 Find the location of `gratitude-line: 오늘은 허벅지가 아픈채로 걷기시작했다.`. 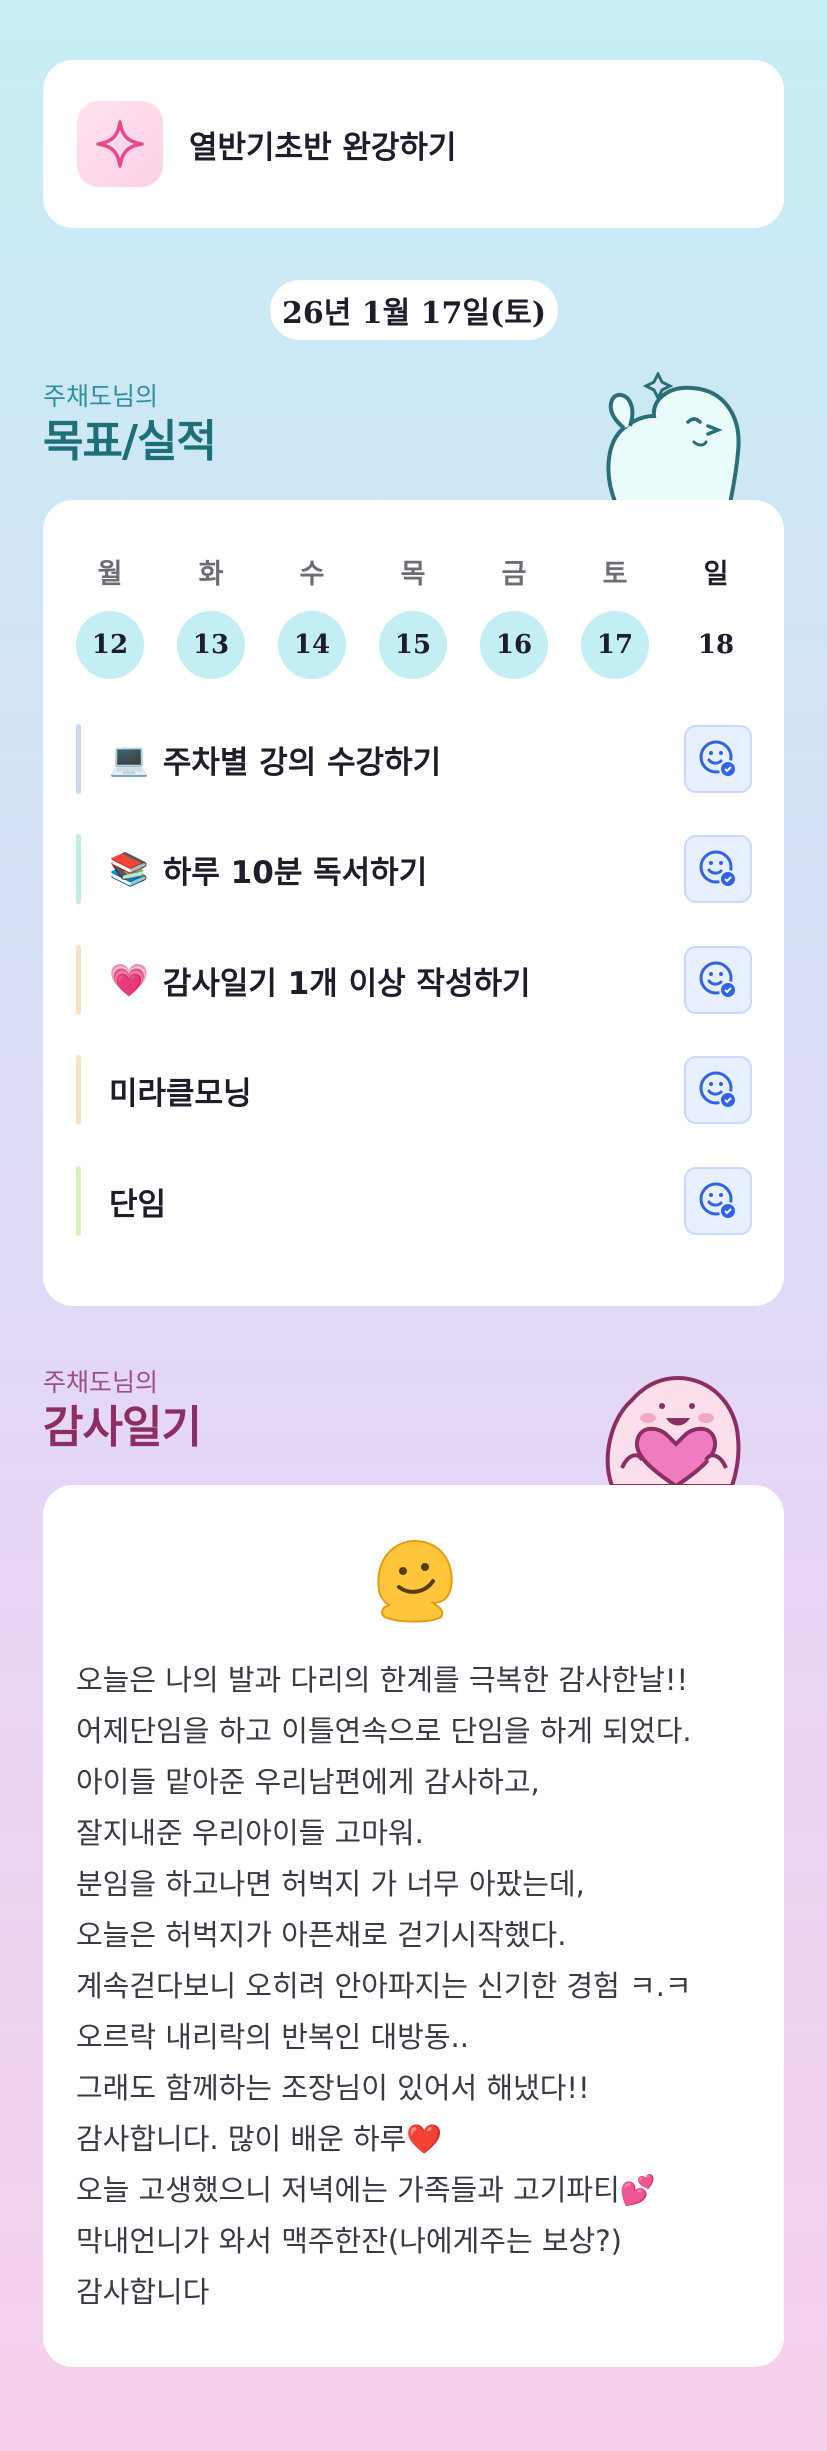

gratitude-line: 오늘은 허벅지가 아픈채로 걷기시작했다. is located at coordinates (321, 1935).